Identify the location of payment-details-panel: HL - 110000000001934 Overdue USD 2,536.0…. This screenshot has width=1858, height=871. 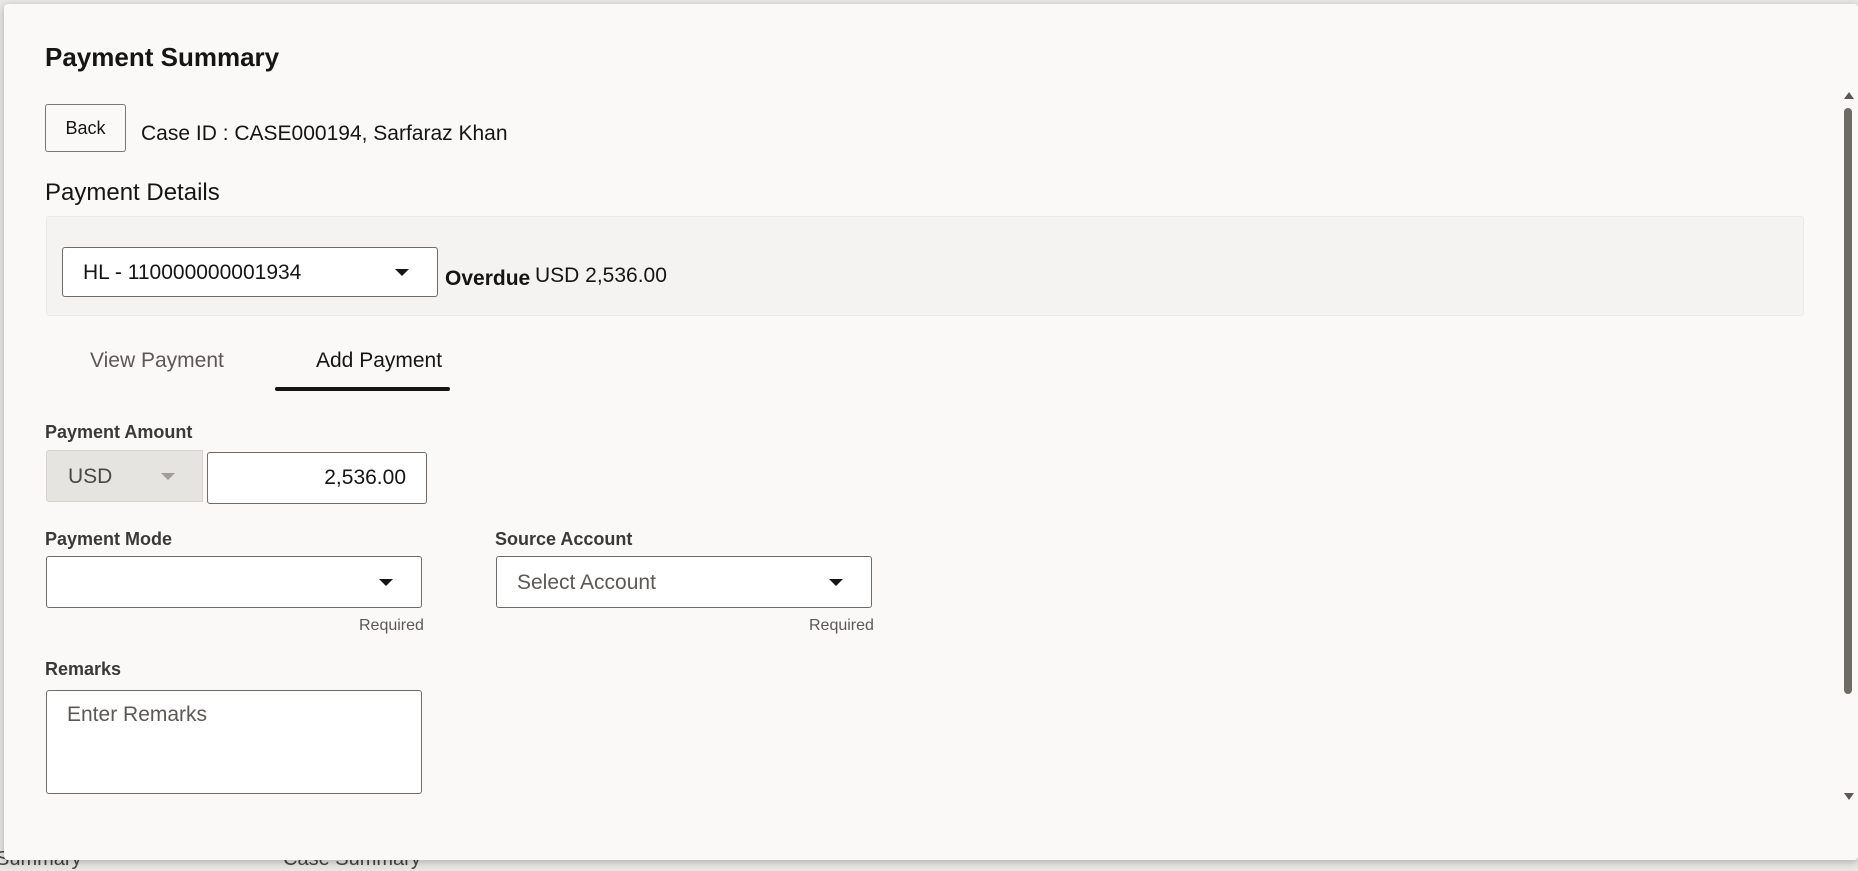
(925, 266).